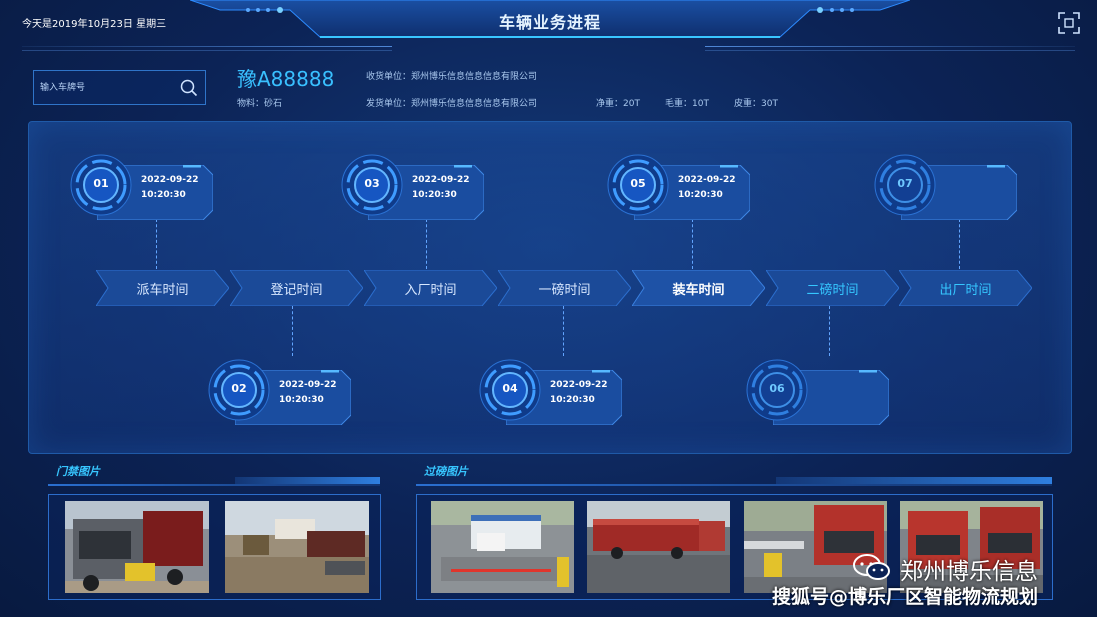  I want to click on step-label: 二磅时间, so click(832, 290).